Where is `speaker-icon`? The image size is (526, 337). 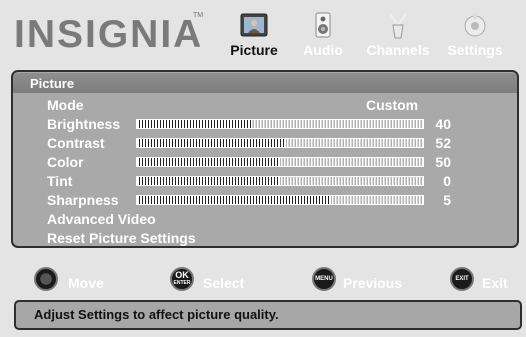
speaker-icon is located at coordinates (323, 25).